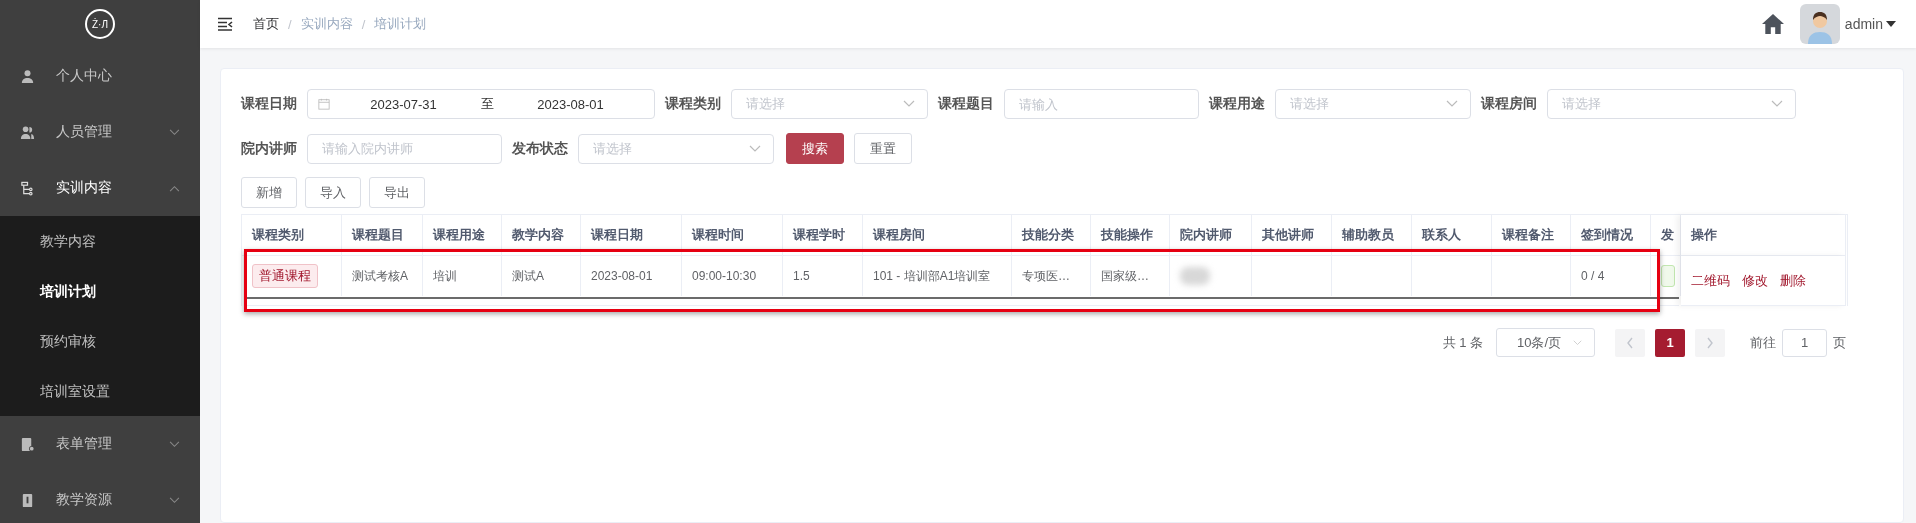  I want to click on breadcrumb-item: 首页, so click(266, 24).